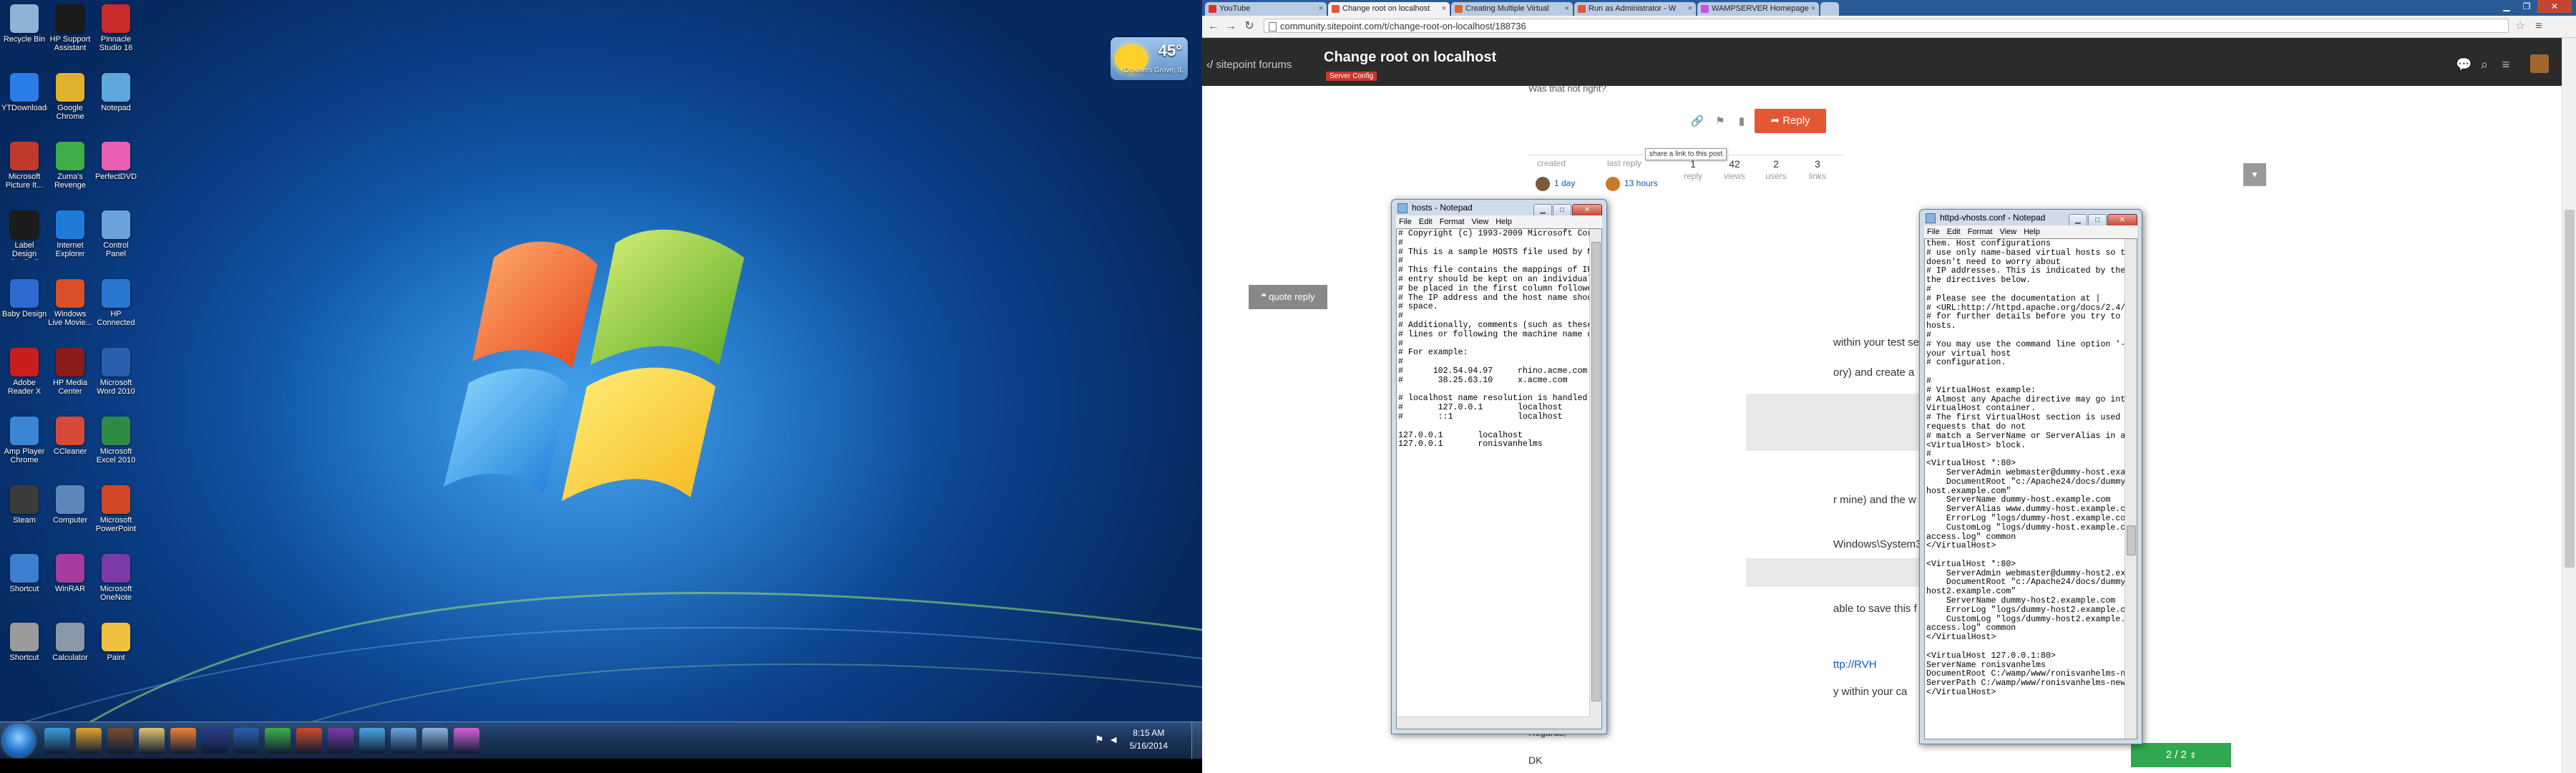 The height and width of the screenshot is (773, 2576). I want to click on show-desktop-button, so click(1196, 740).